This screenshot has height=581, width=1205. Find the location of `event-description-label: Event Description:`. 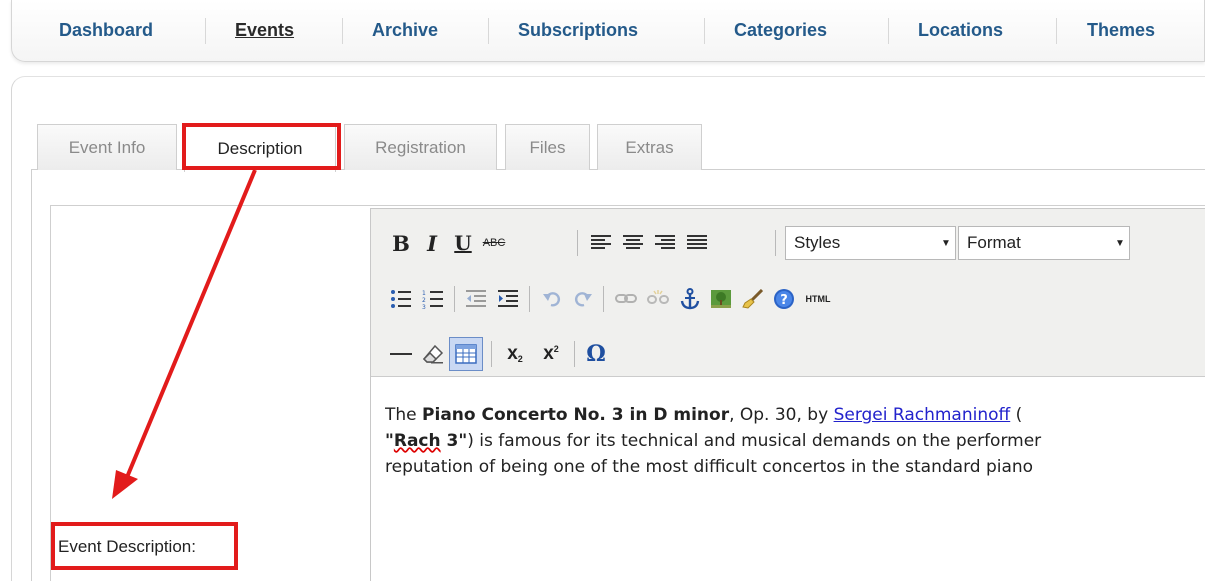

event-description-label: Event Description: is located at coordinates (127, 546).